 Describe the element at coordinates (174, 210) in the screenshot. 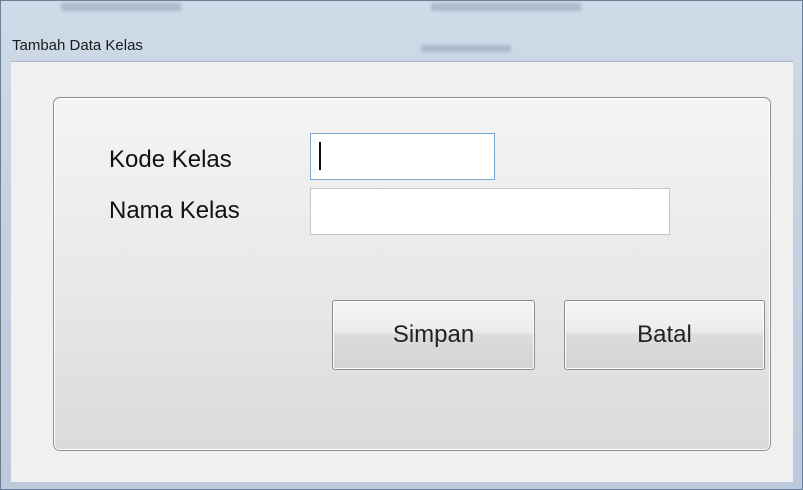

I see `nama-kelas-label: Nama Kelas` at that location.